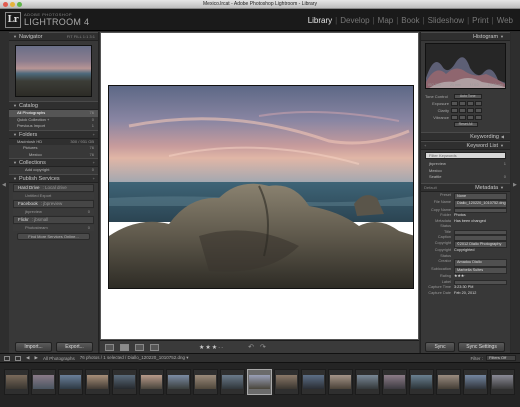 Image resolution: width=520 pixels, height=407 pixels. What do you see at coordinates (480, 263) in the screenshot?
I see `creator-field: Amadou Diallo` at bounding box center [480, 263].